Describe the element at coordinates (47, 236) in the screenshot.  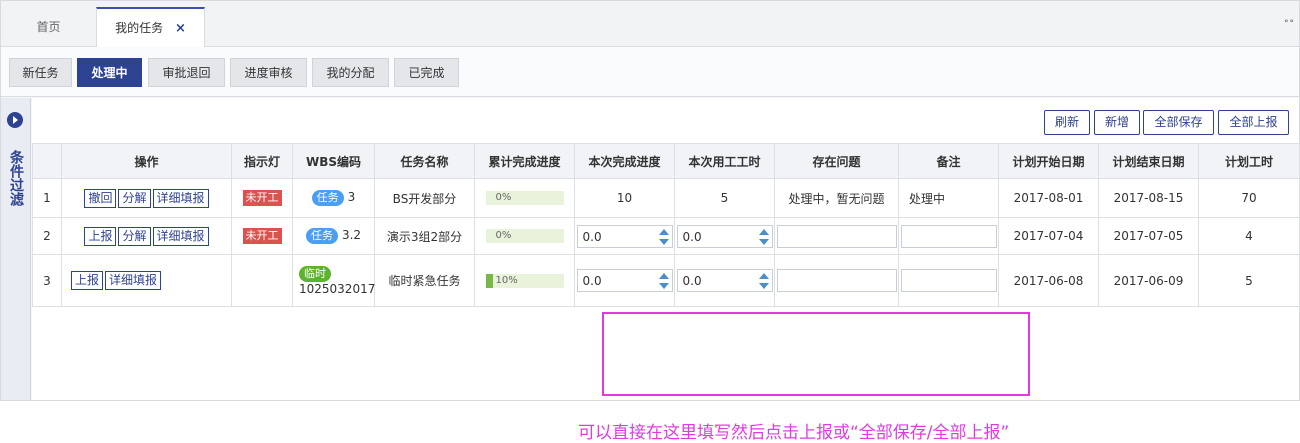
I see `row-index: 2` at that location.